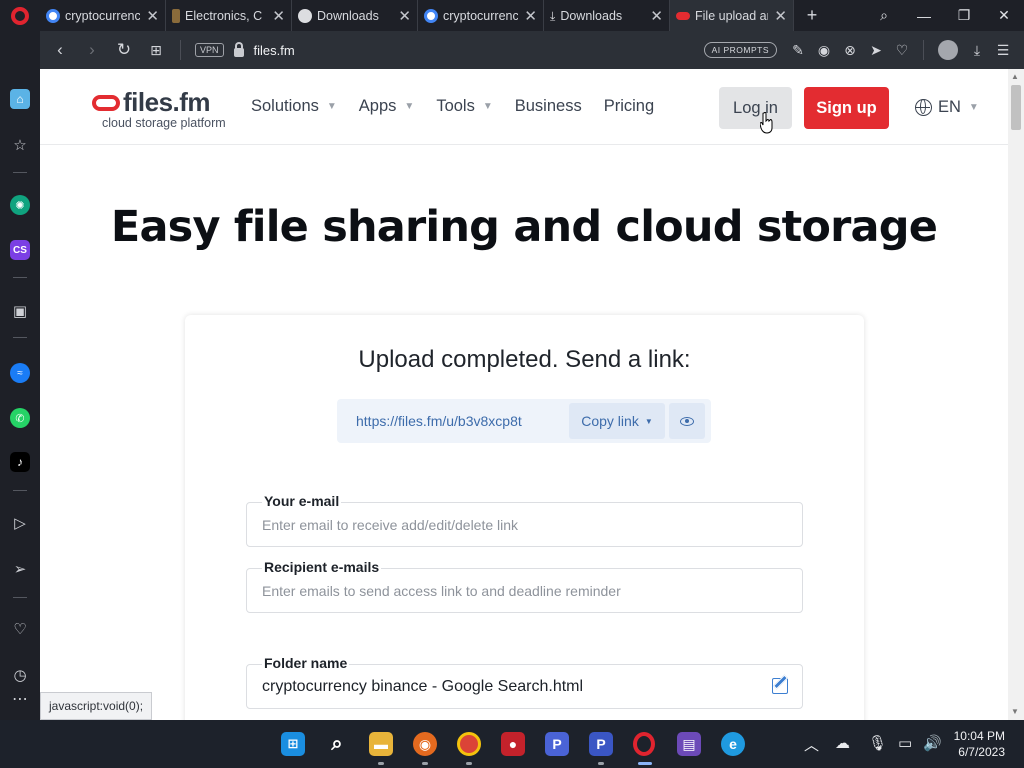 The height and width of the screenshot is (768, 1024). Describe the element at coordinates (274, 50) in the screenshot. I see `url-field: files.fm` at that location.